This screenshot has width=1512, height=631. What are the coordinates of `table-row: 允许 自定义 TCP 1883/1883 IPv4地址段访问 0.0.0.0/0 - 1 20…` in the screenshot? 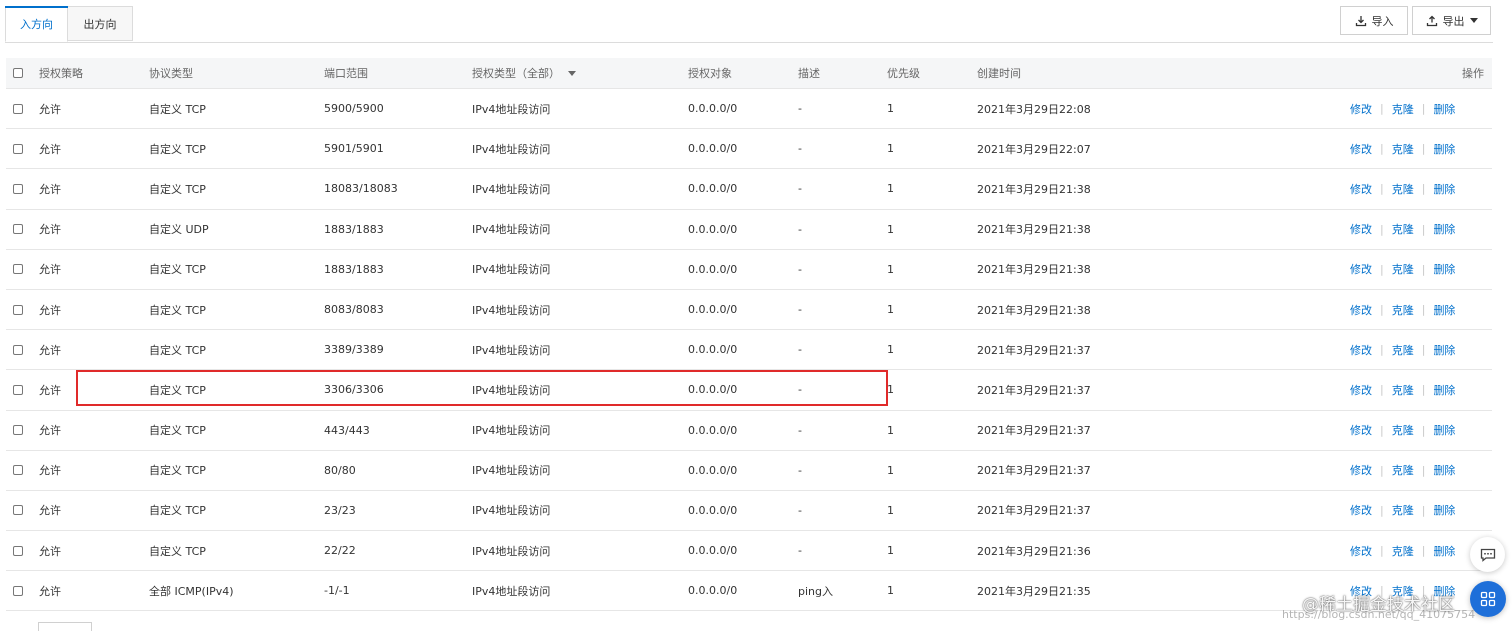 It's located at (749, 269).